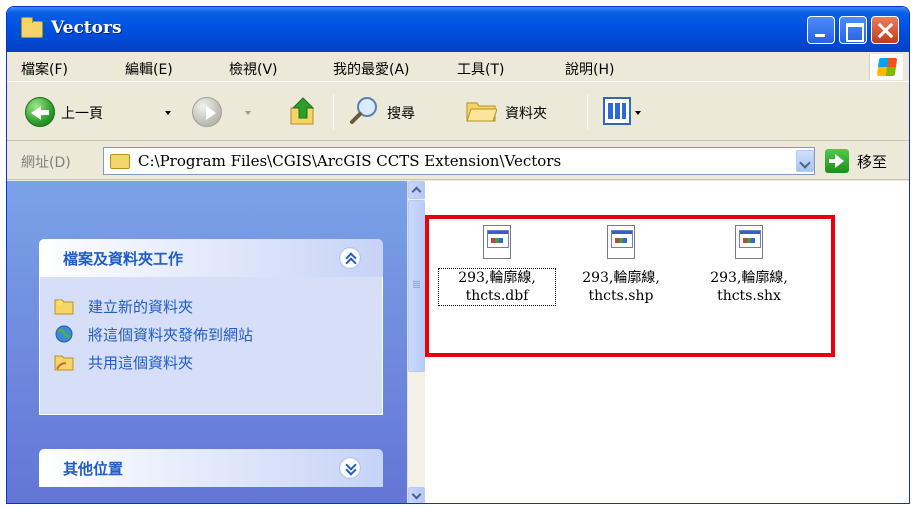  I want to click on up-folder-icon, so click(303, 111).